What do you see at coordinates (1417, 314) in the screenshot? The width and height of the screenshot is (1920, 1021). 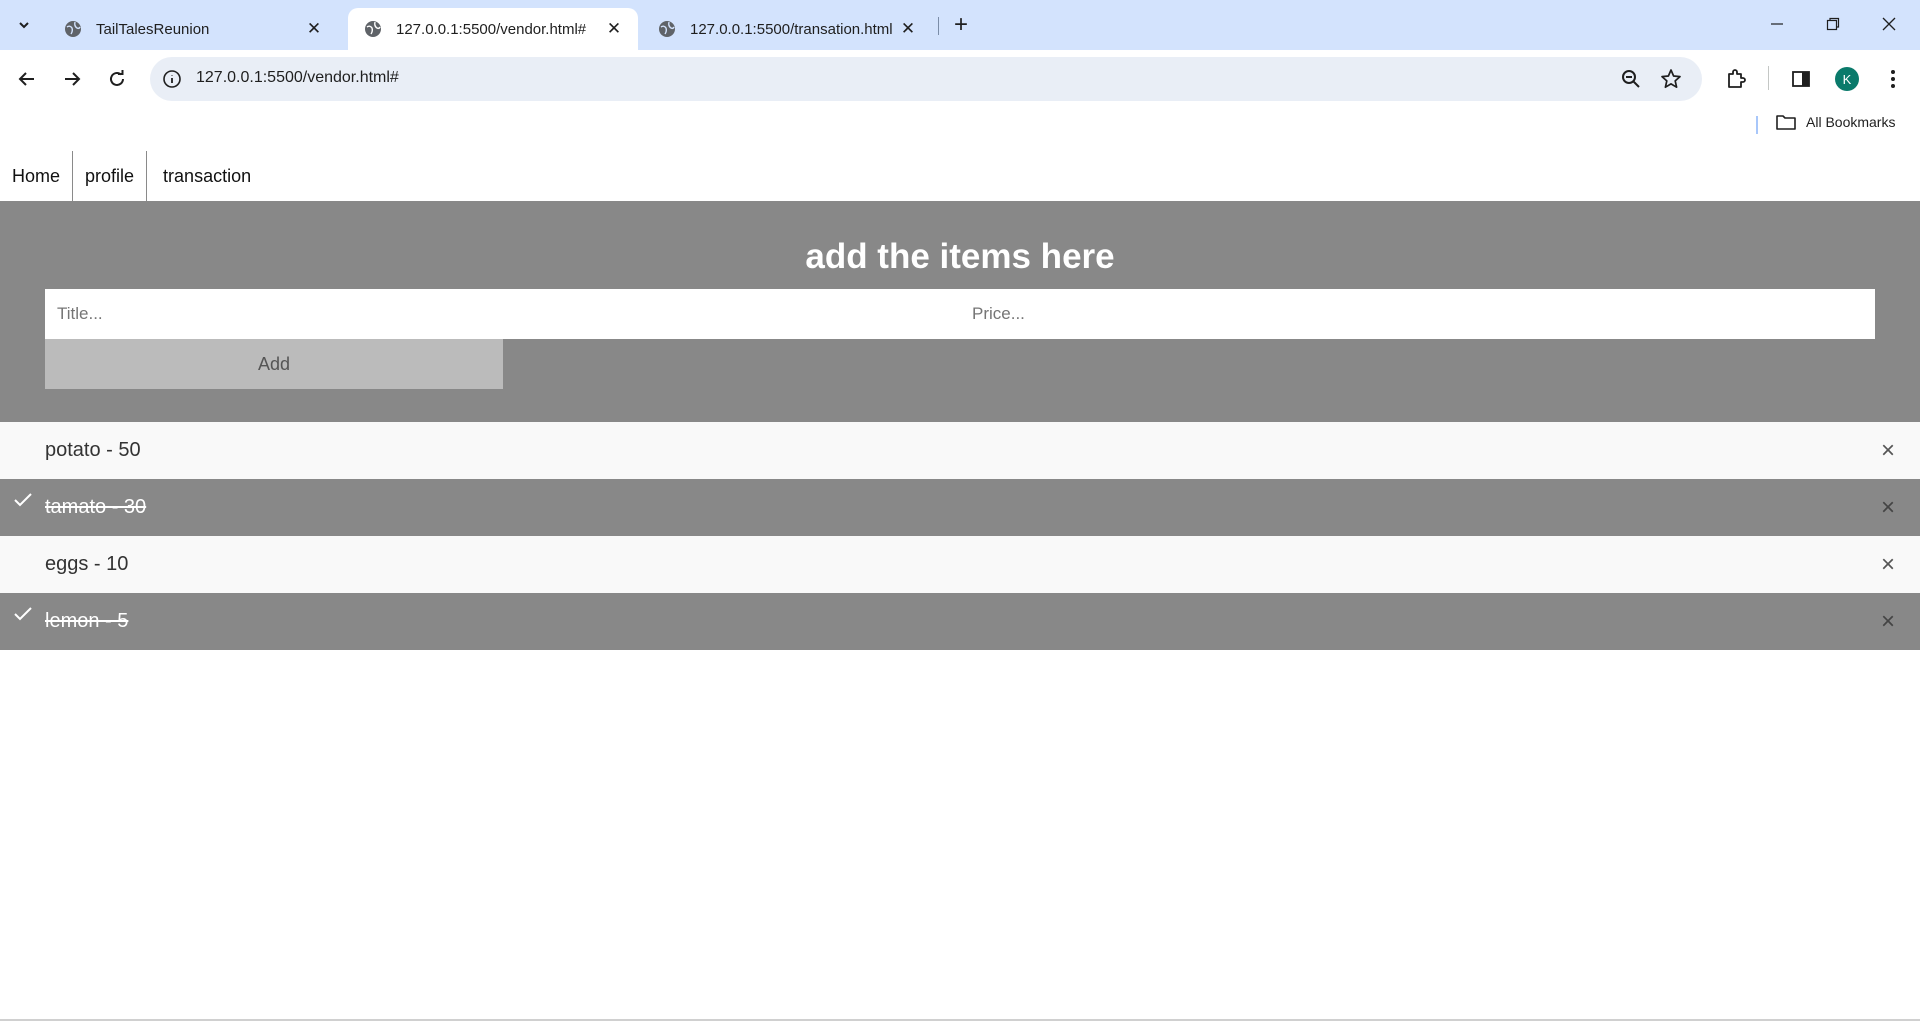 I see `price-input` at bounding box center [1417, 314].